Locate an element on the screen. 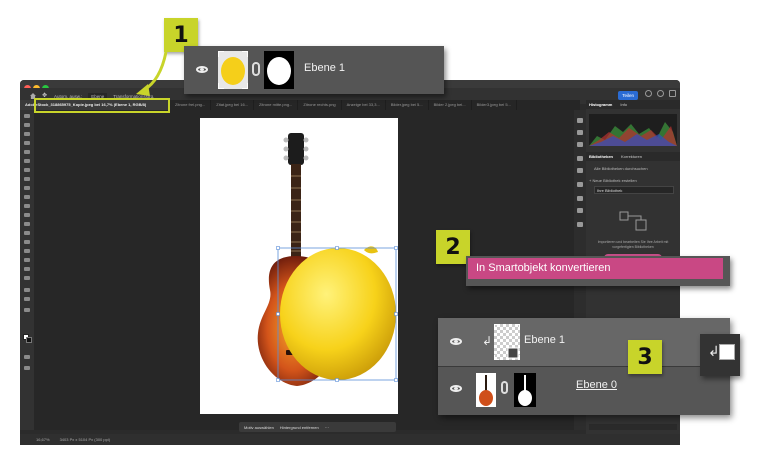 This screenshot has height=468, width=770. histogram-panel-tabs: Histogramm Info is located at coordinates (633, 104).